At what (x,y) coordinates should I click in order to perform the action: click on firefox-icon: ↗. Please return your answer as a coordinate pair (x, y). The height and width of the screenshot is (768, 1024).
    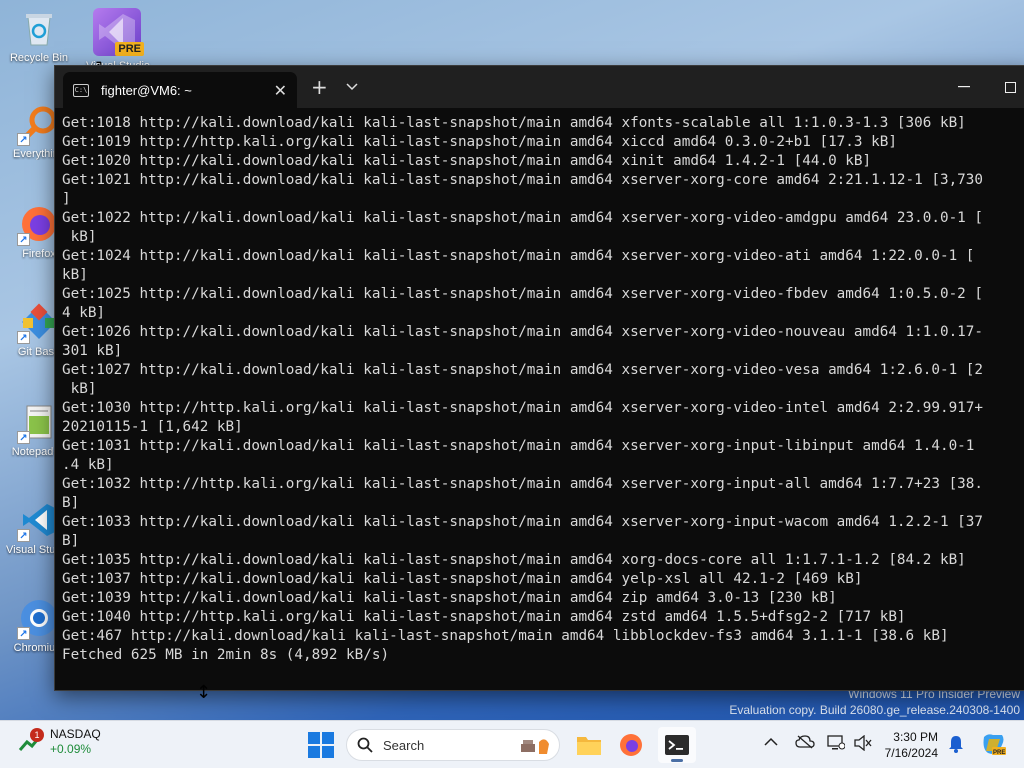
    Looking at the image, I should click on (38, 225).